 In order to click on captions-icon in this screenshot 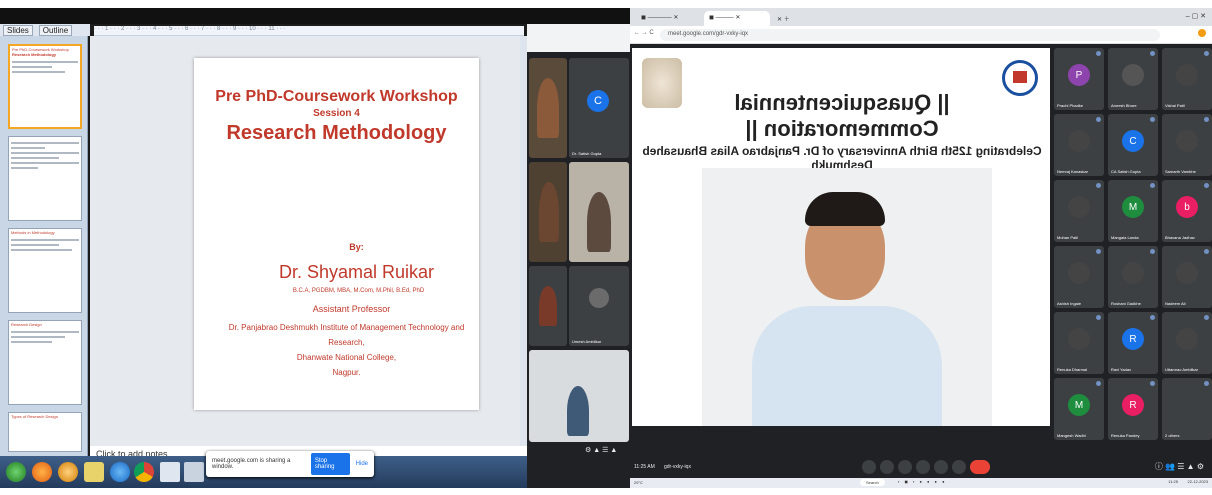, I will do `click(905, 467)`.